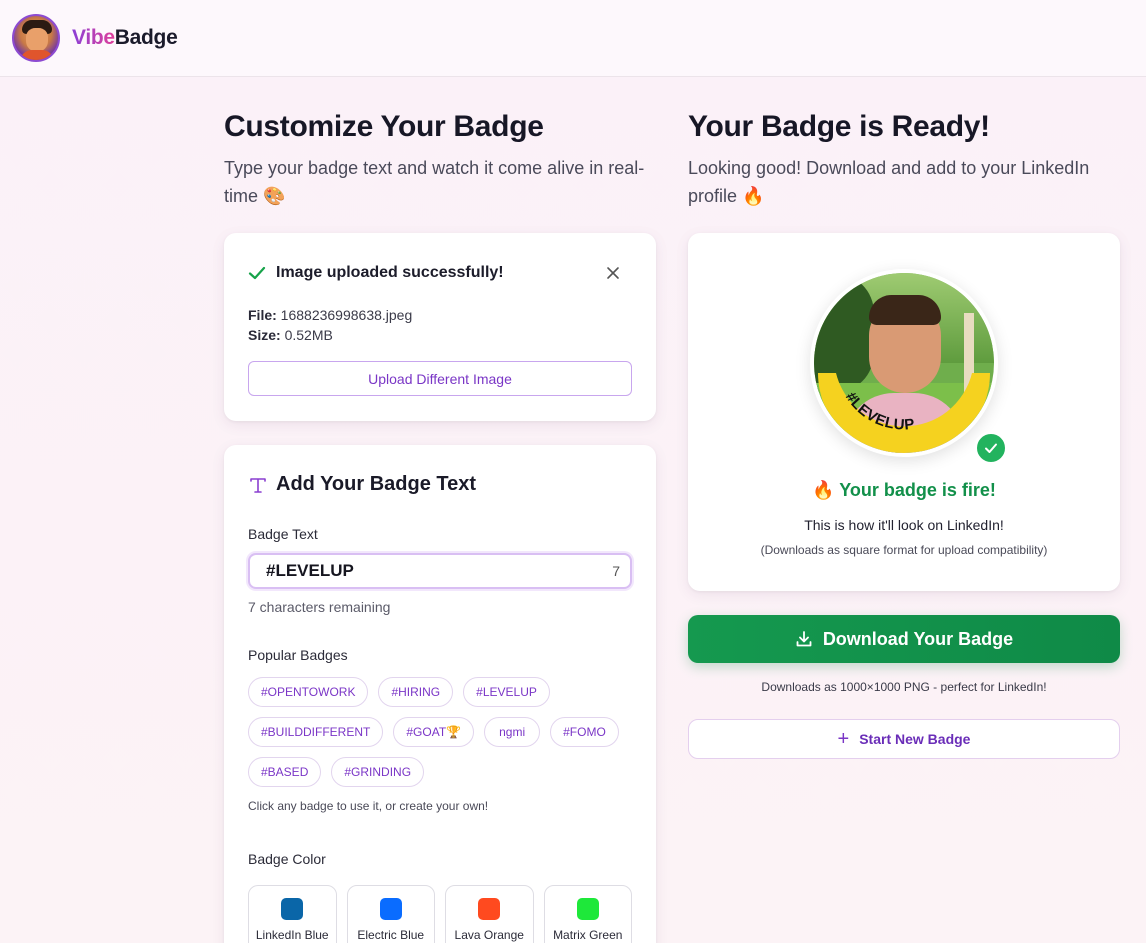 This screenshot has height=943, width=1146. What do you see at coordinates (257, 273) in the screenshot?
I see `check-icon` at bounding box center [257, 273].